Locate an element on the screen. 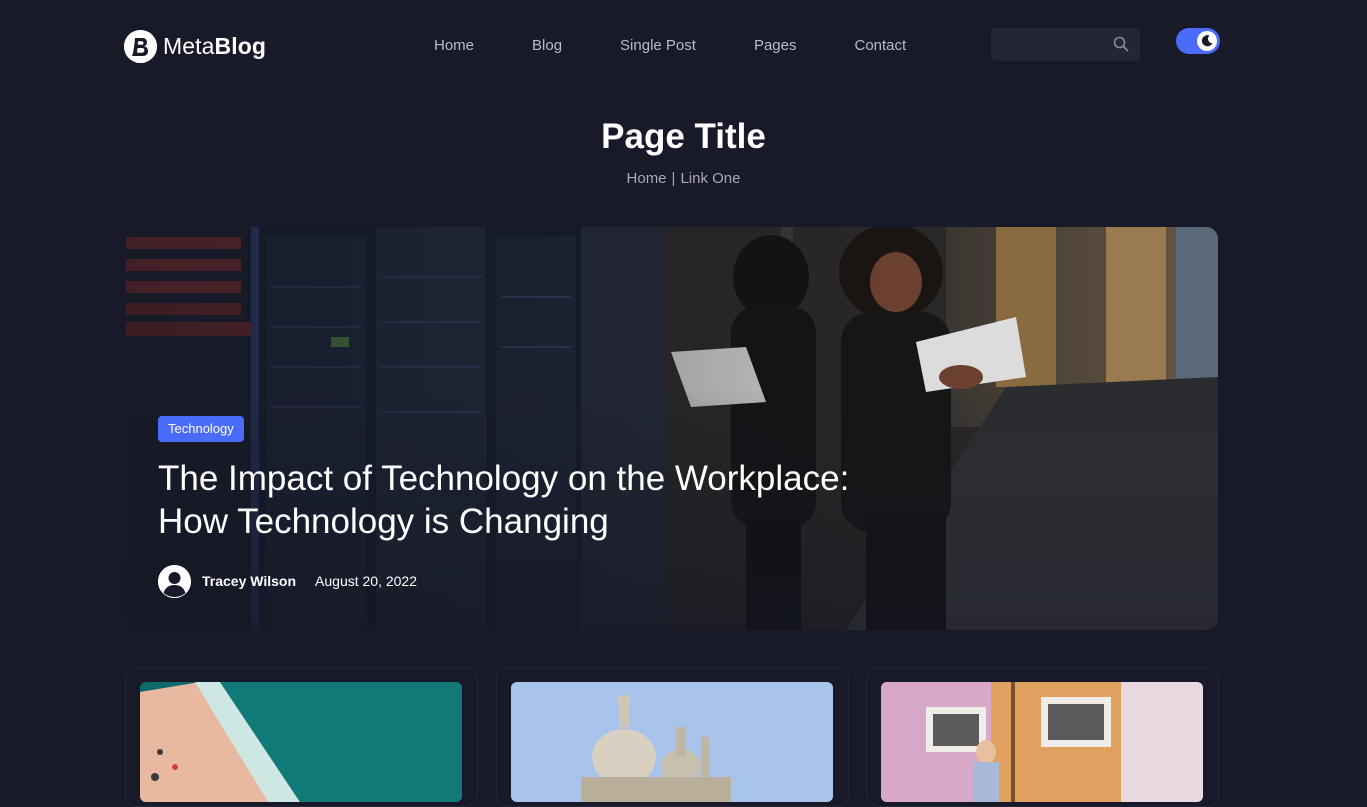  search-box is located at coordinates (1065, 44).